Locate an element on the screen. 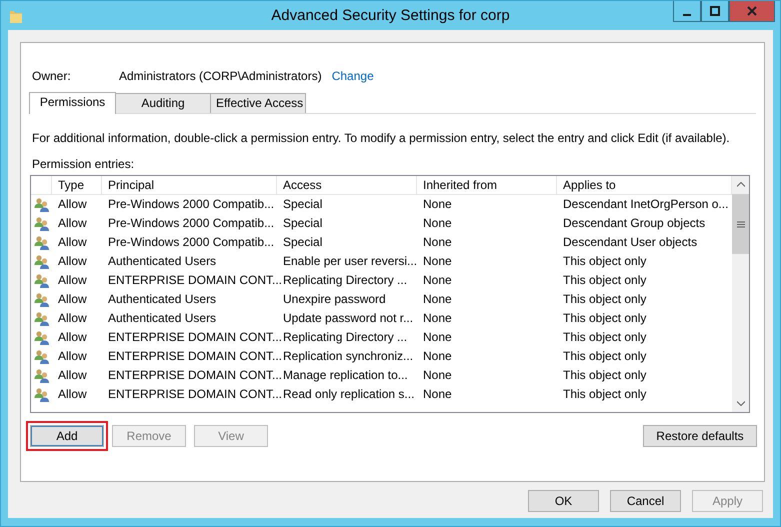  maximize-button is located at coordinates (715, 11).